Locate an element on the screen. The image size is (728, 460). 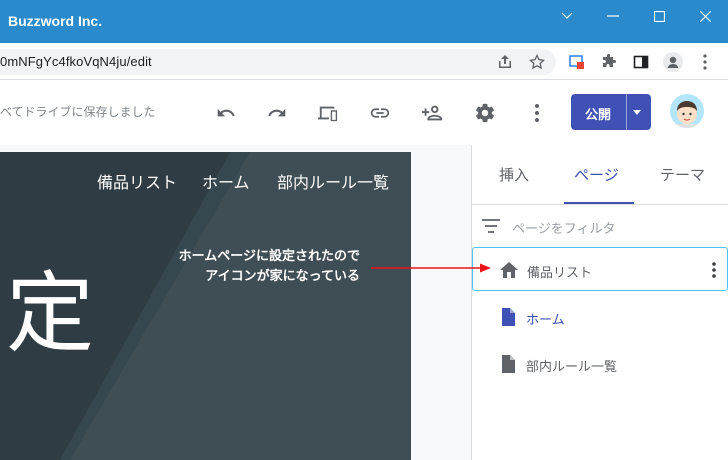
publish-button: 公開 is located at coordinates (611, 112).